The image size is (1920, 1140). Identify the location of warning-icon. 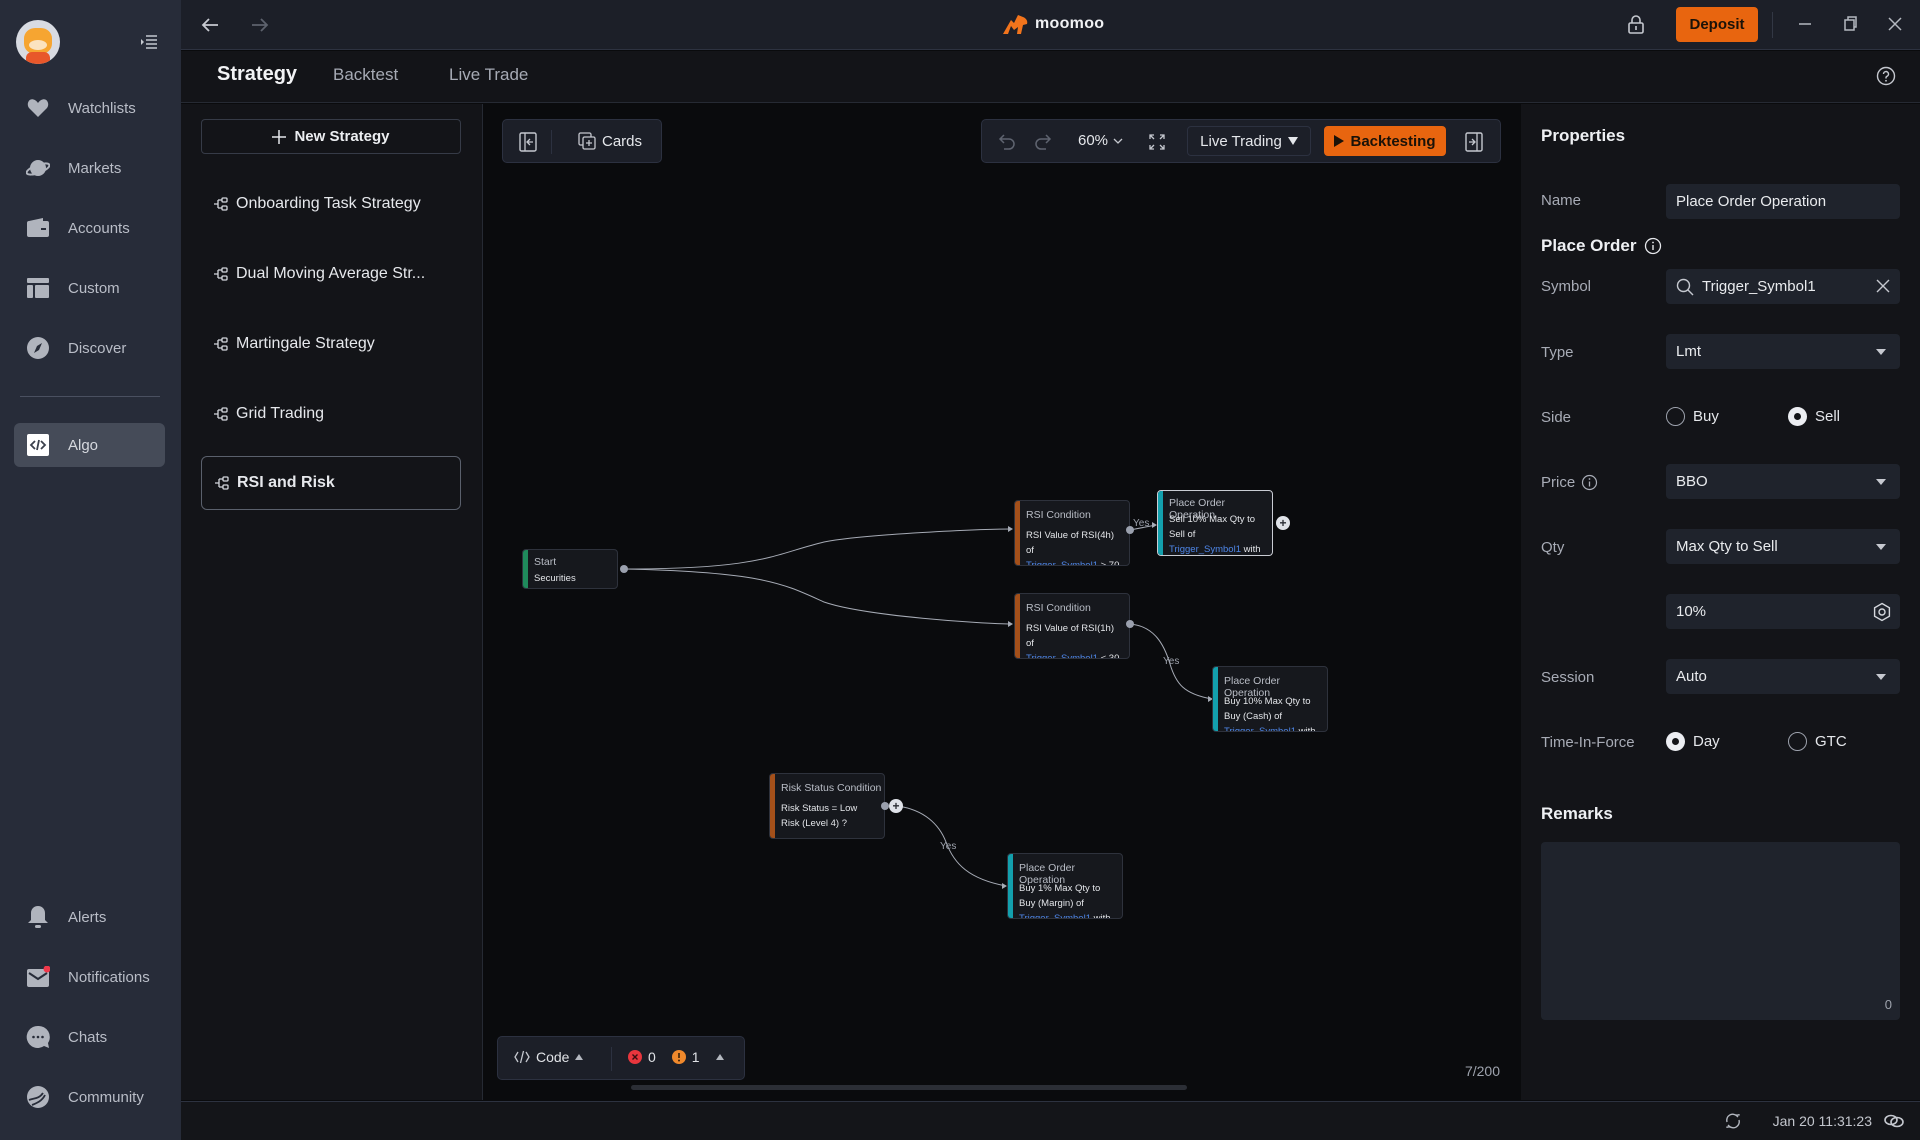
(678, 1057).